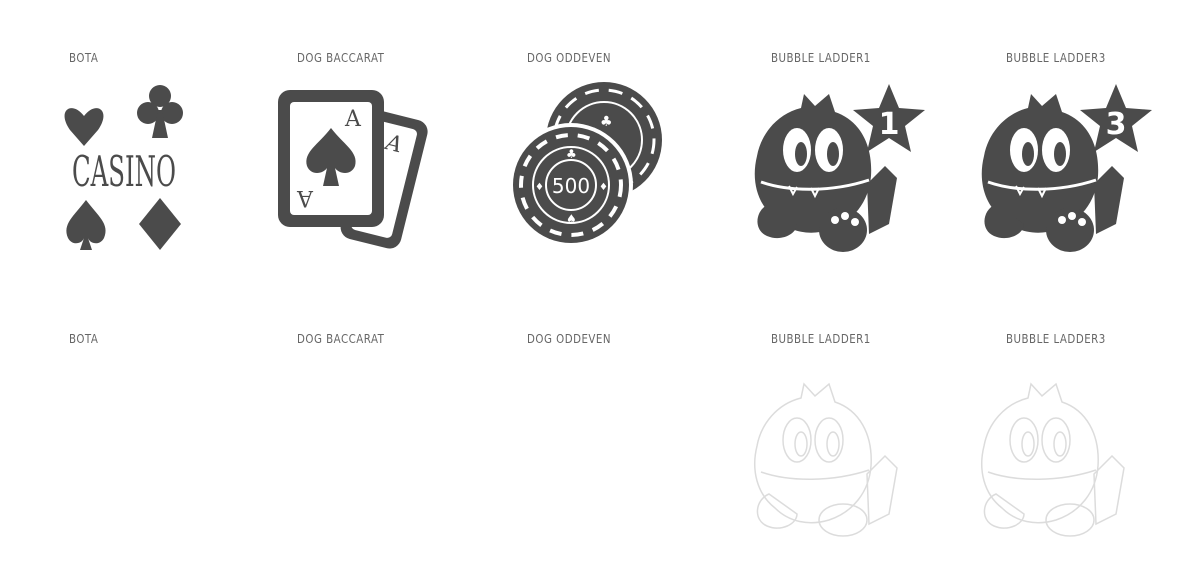  I want to click on game-tile-dog-baccarat: DOG BACCARAT, so click(382, 426).